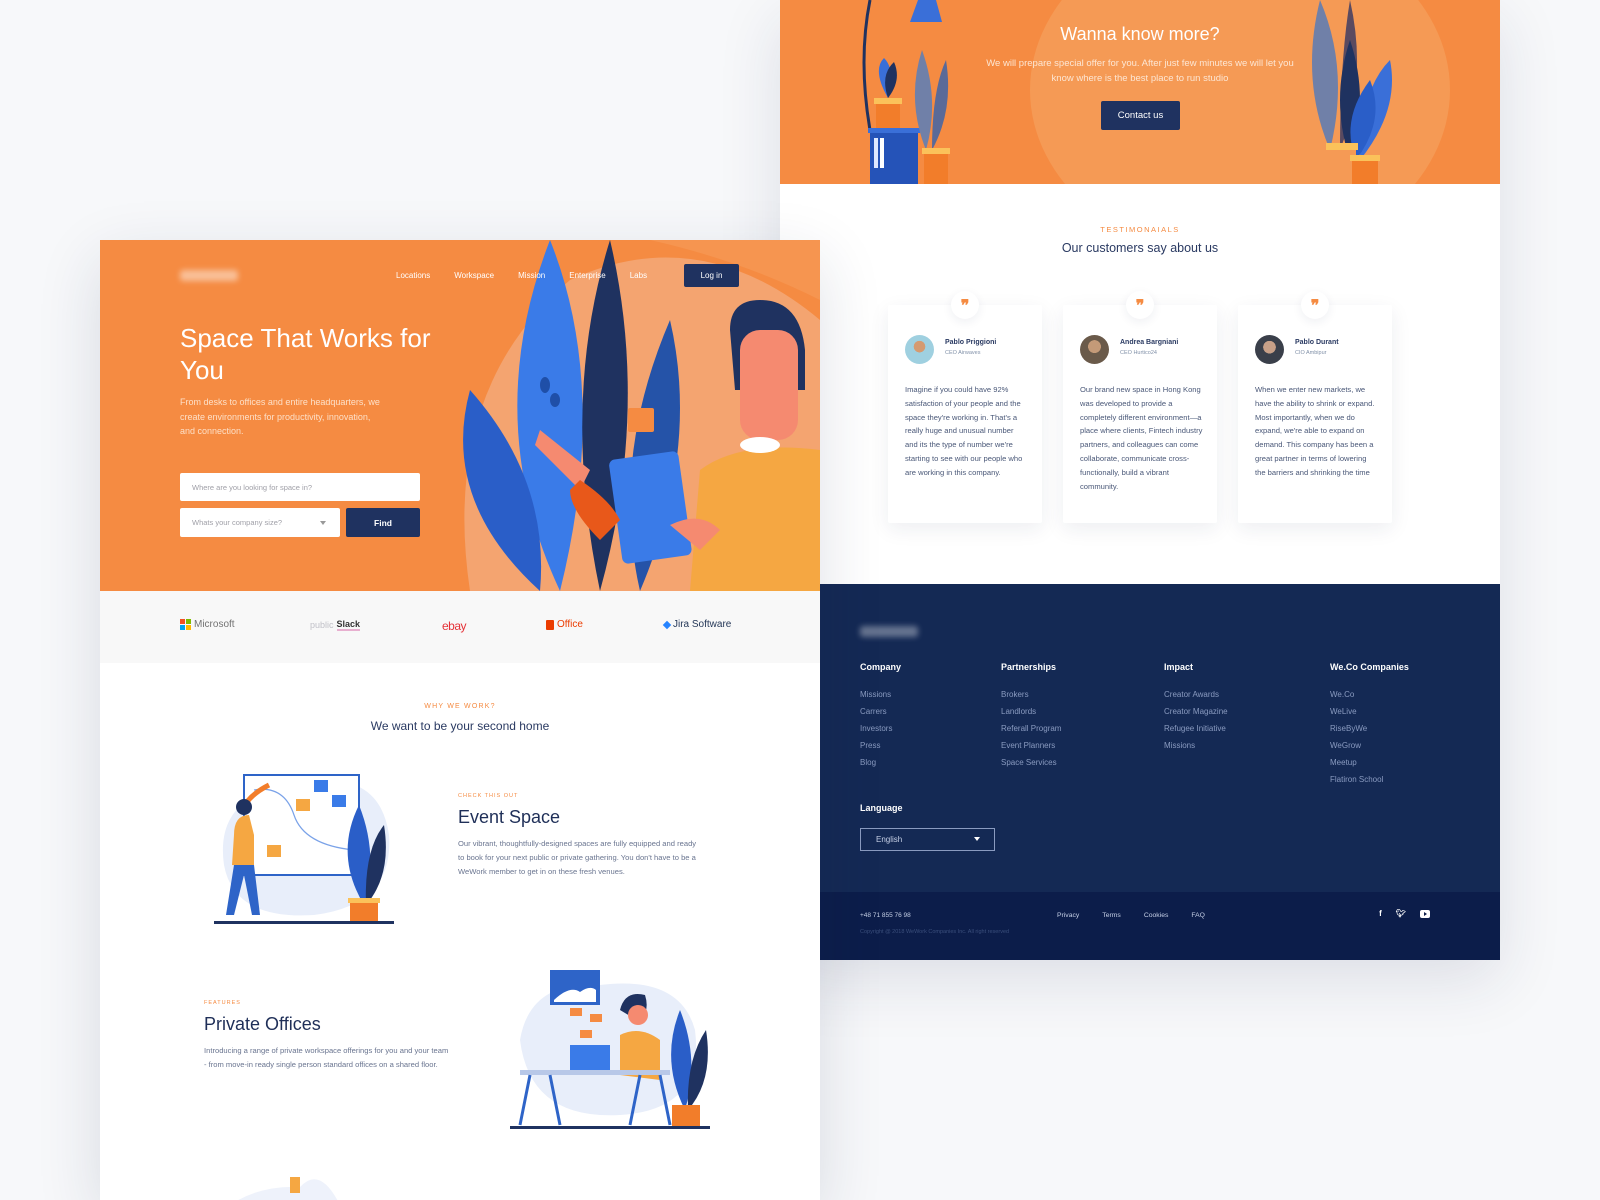 The width and height of the screenshot is (1600, 1200). What do you see at coordinates (1196, 711) in the screenshot?
I see `footer-link: Creator Magazine` at bounding box center [1196, 711].